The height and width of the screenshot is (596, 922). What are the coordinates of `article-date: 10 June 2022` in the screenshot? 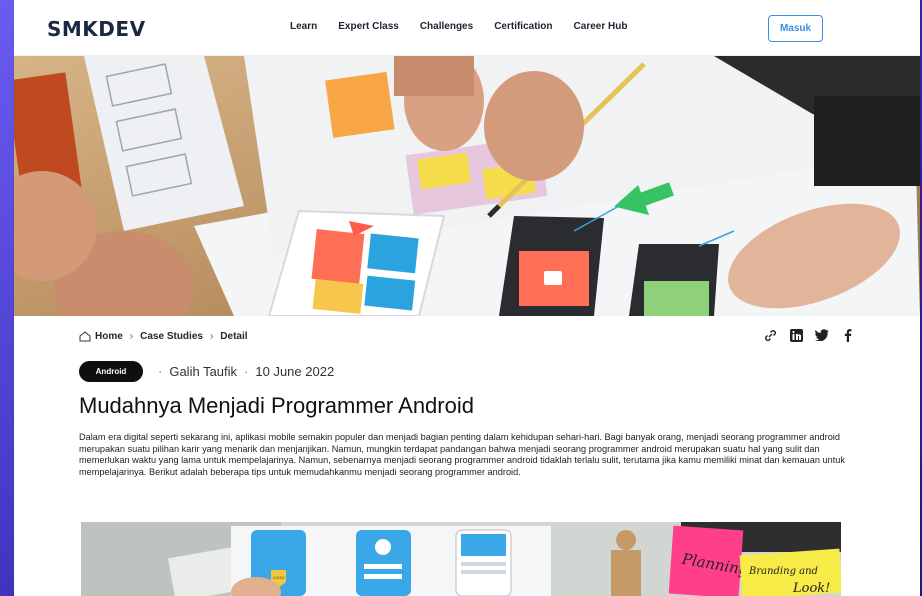 It's located at (295, 371).